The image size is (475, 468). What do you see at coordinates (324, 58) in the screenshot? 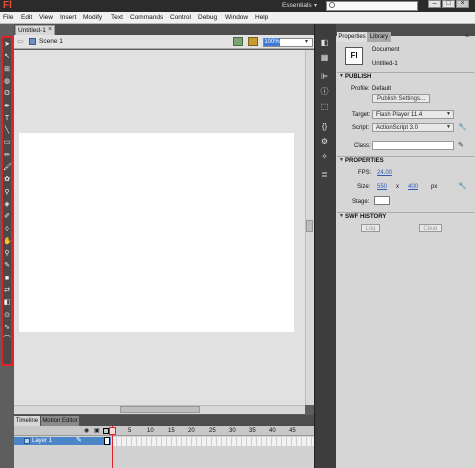
I see `swatches-icon: ▦` at bounding box center [324, 58].